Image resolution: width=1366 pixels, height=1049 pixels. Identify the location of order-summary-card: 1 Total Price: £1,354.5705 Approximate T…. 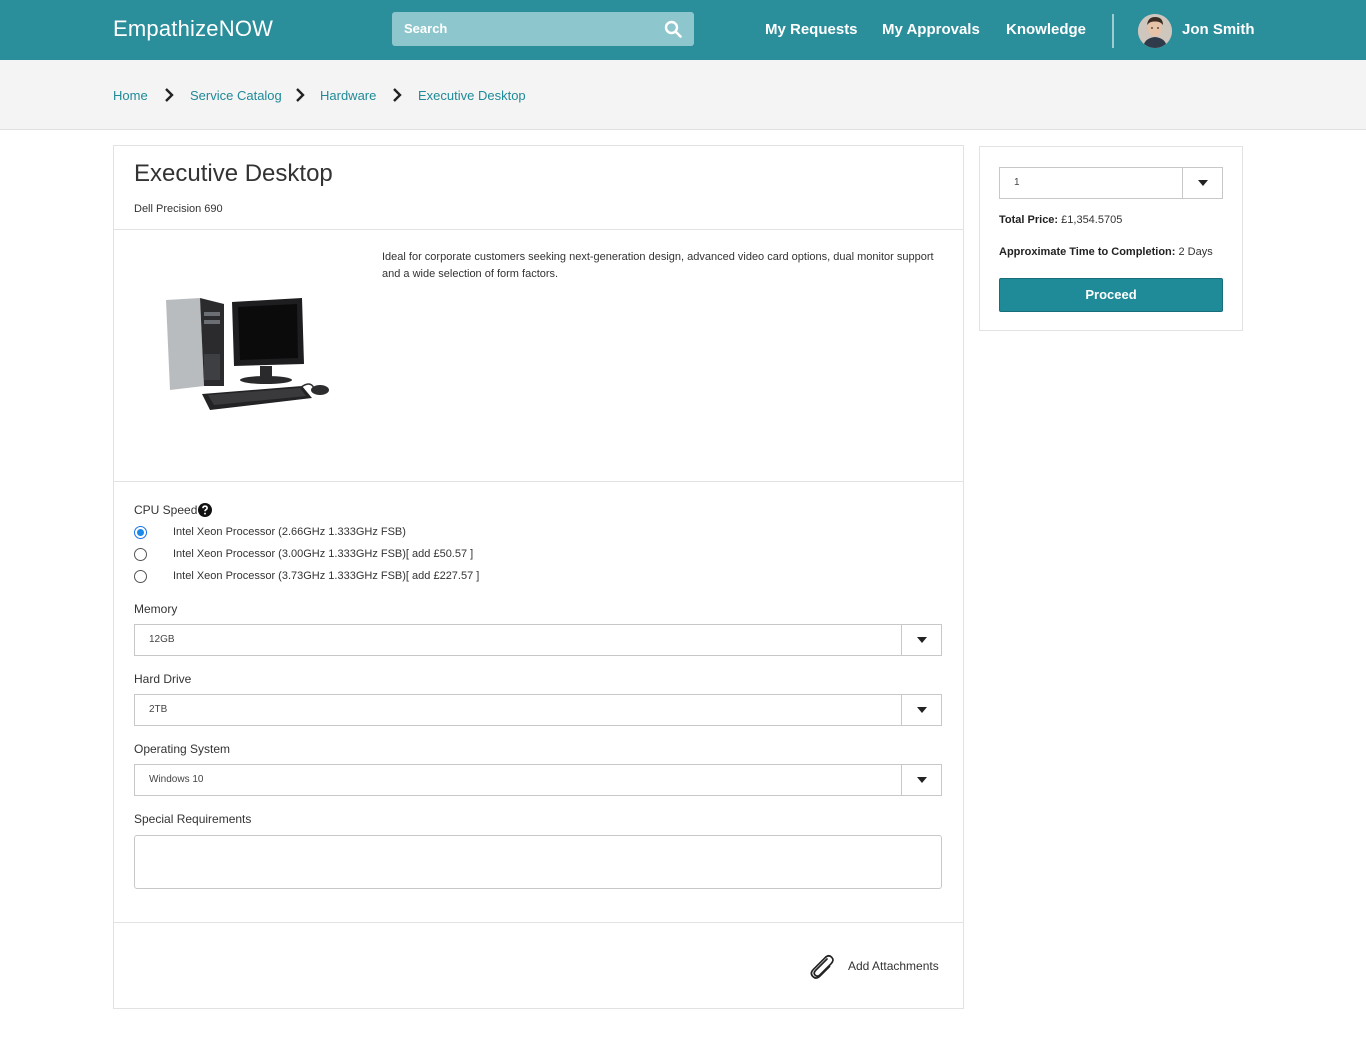
(1111, 238).